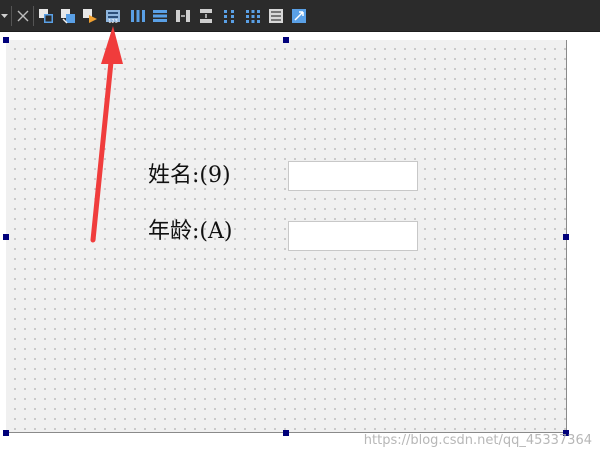 This screenshot has height=458, width=600. Describe the element at coordinates (276, 16) in the screenshot. I see `break-layout-icon` at that location.